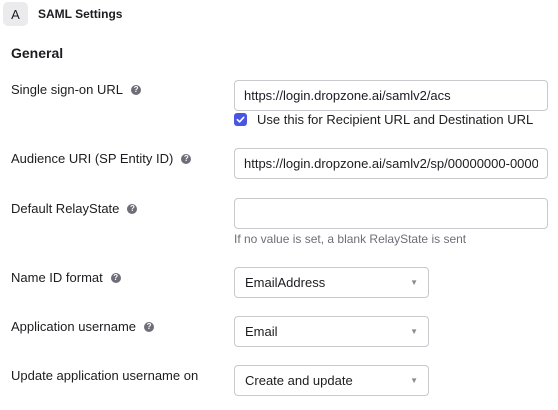 The width and height of the screenshot is (558, 410). I want to click on update-username-on-value: Create and update, so click(299, 380).